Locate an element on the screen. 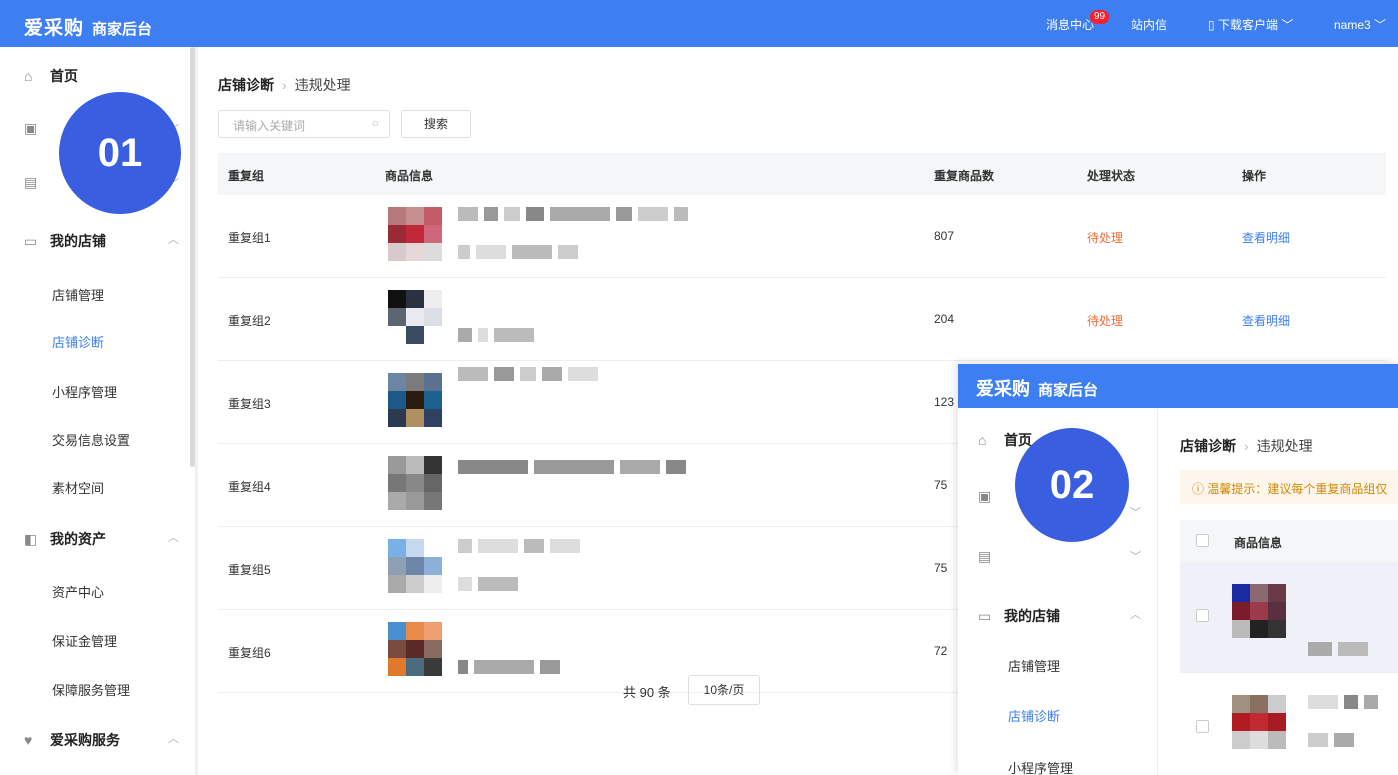 The height and width of the screenshot is (775, 1398). wallet-icon: ◧ is located at coordinates (31, 539).